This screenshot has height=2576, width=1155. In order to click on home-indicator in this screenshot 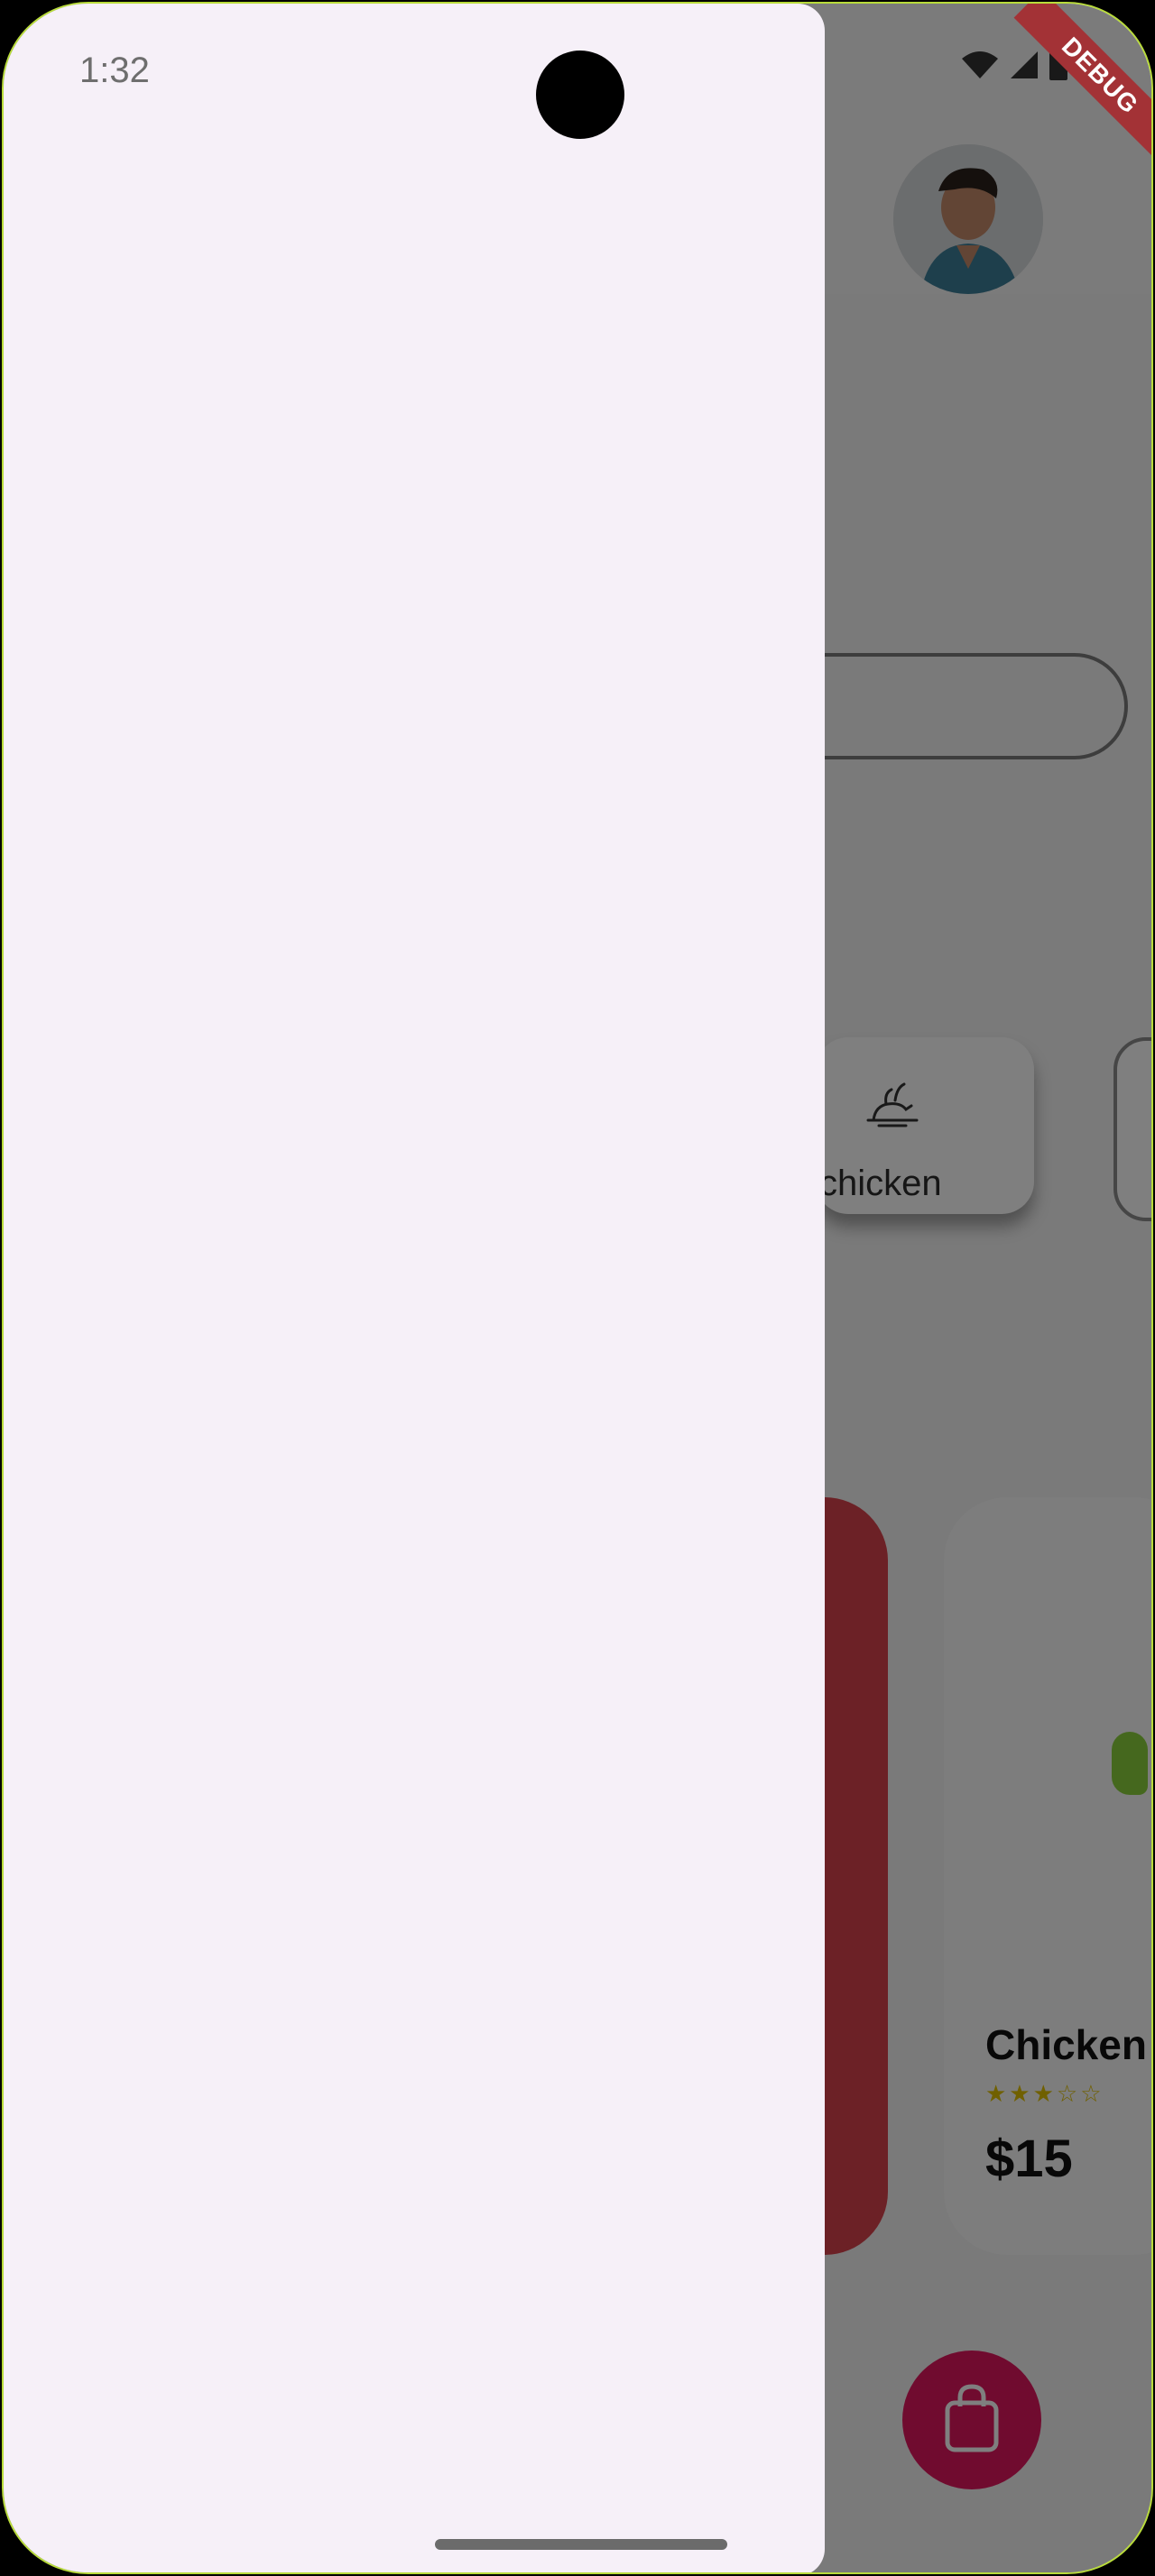, I will do `click(581, 2545)`.